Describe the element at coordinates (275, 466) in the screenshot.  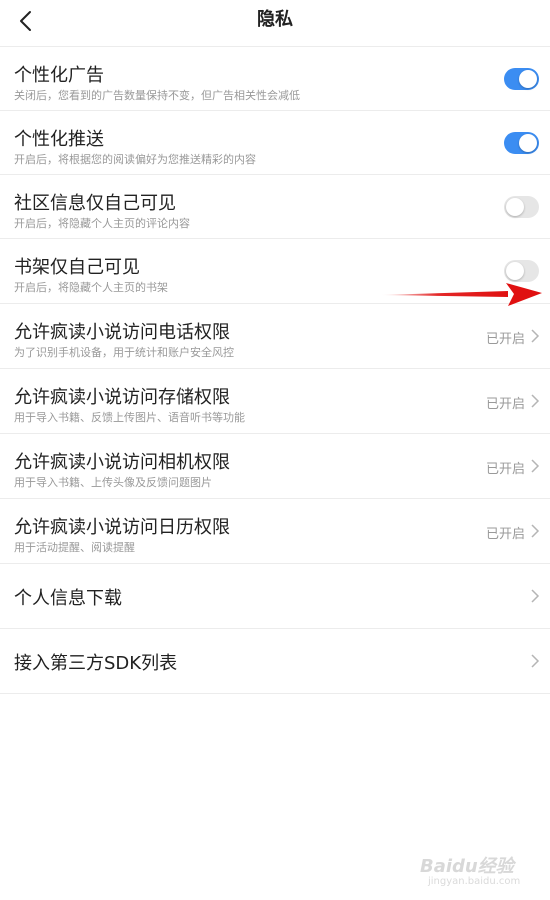
I see `permission-row-camera: 允许疯读小说访问相机权限 用于导入书籍、上传头像及反馈问题图片 已开启` at that location.